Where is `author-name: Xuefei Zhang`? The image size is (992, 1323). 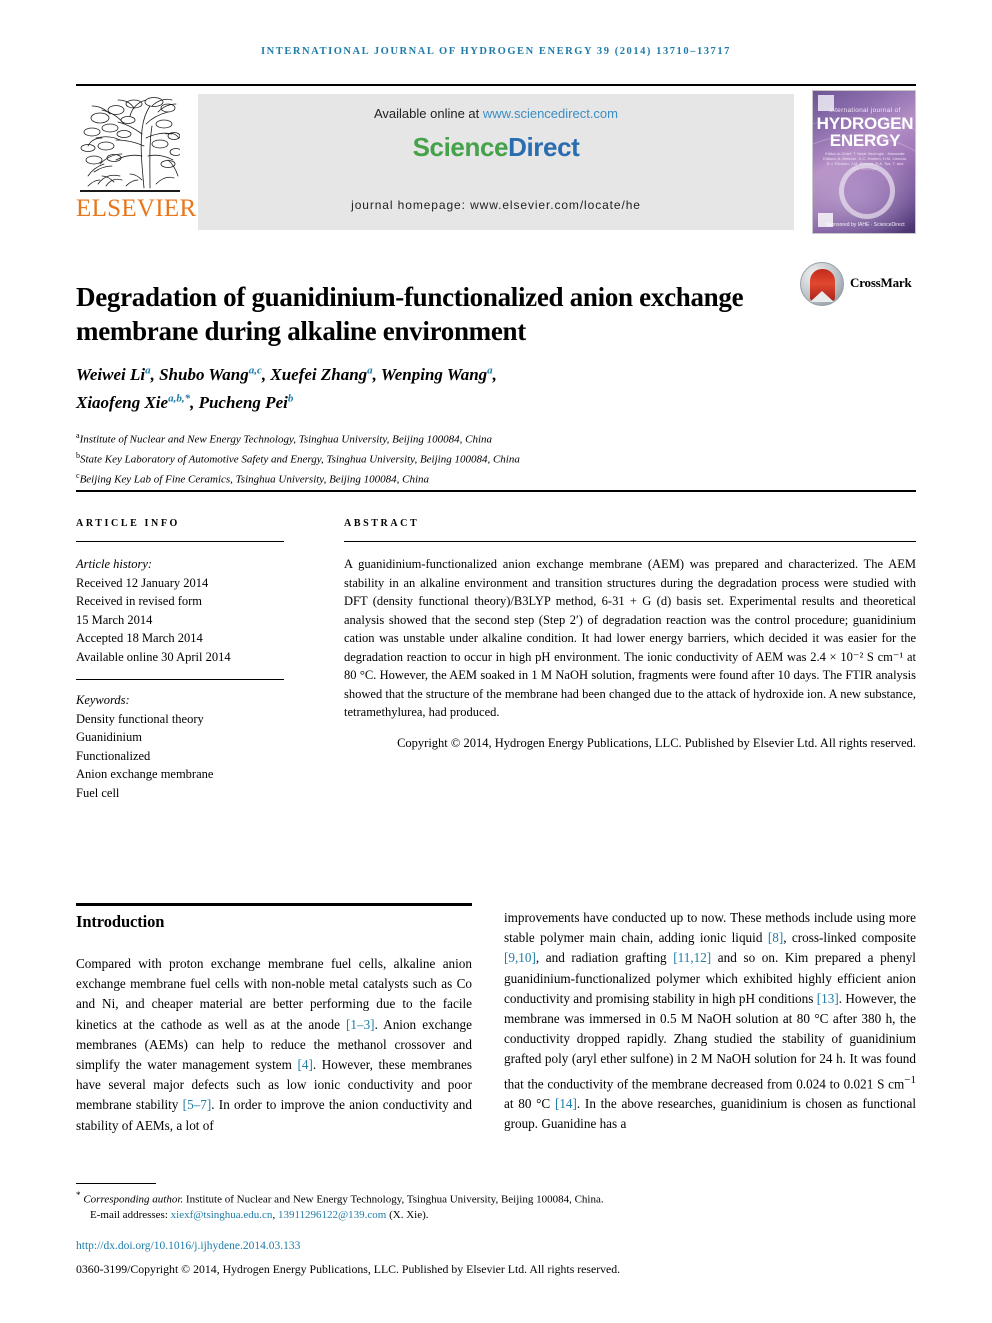 author-name: Xuefei Zhang is located at coordinates (319, 374).